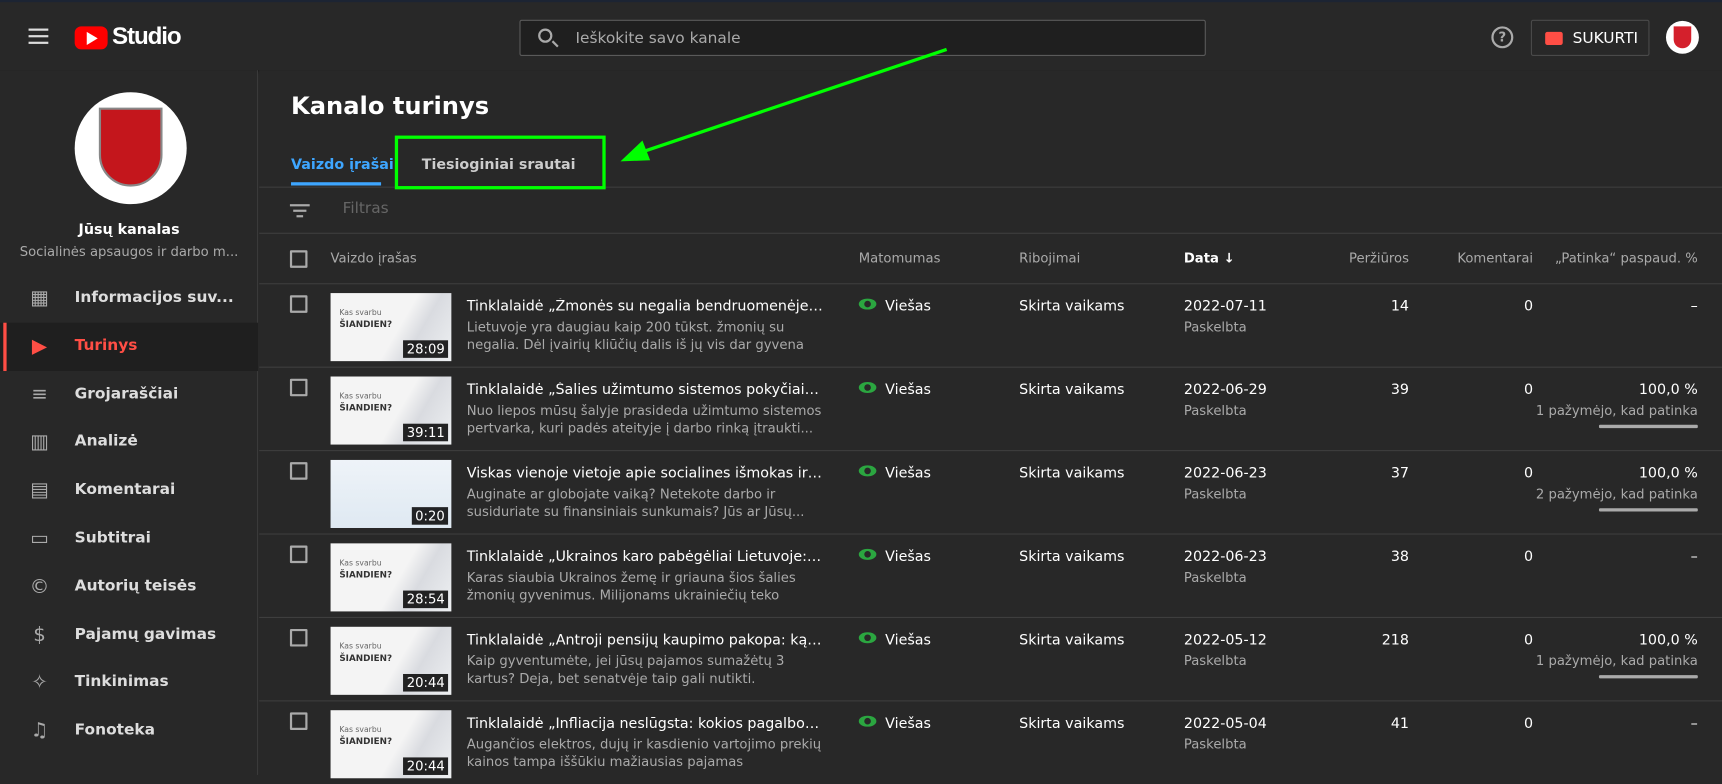  Describe the element at coordinates (792, 101) in the screenshot. I see `annotation-arrow-line` at that location.